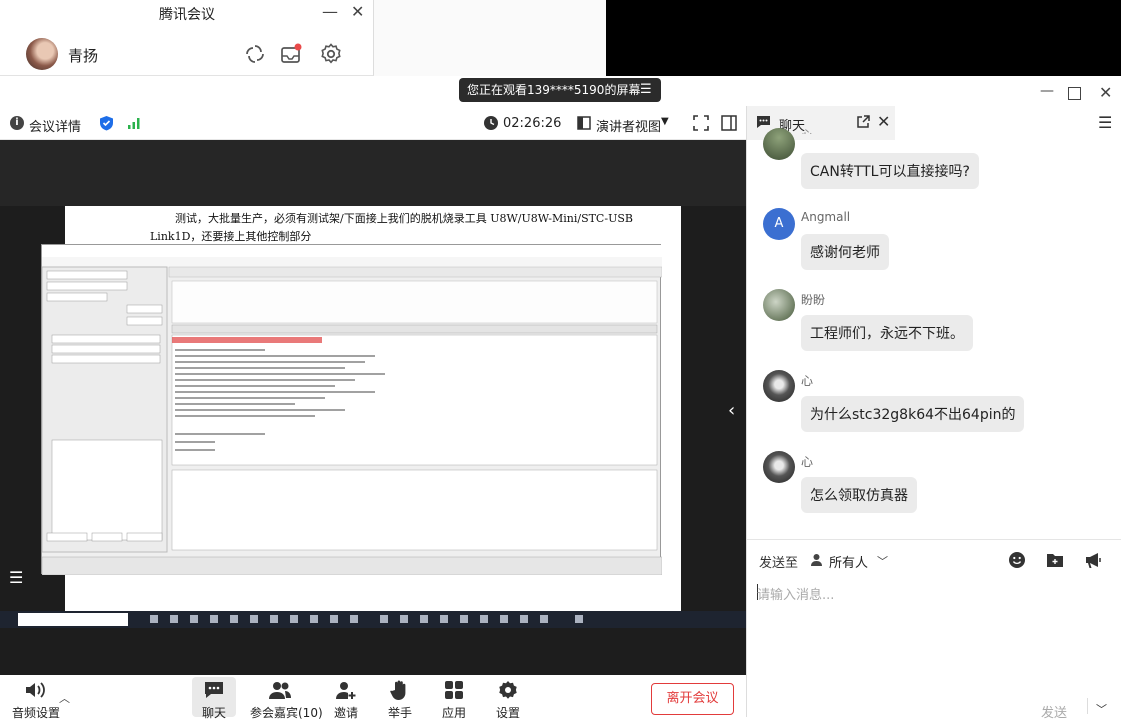 This screenshot has height=721, width=1121. Describe the element at coordinates (1105, 122) in the screenshot. I see `more-menu-icon: ☰` at that location.